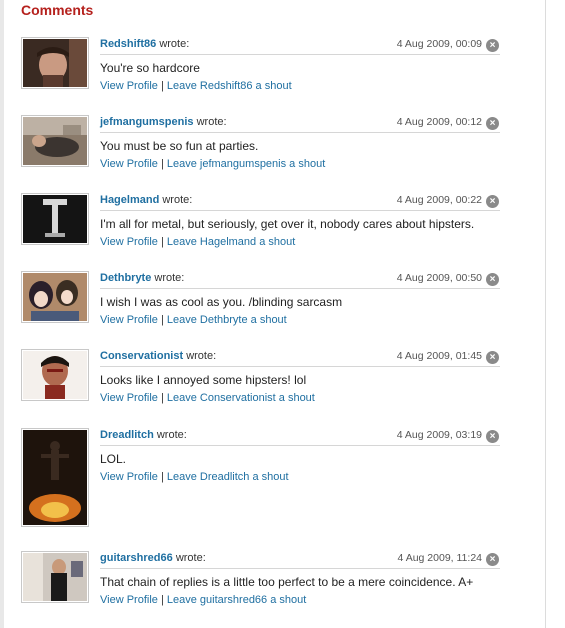 This screenshot has height=628, width=565. Describe the element at coordinates (300, 46) in the screenshot. I see `comment-header: Redshift86 wrote: 4 Aug 2009, 00:09 ×` at that location.